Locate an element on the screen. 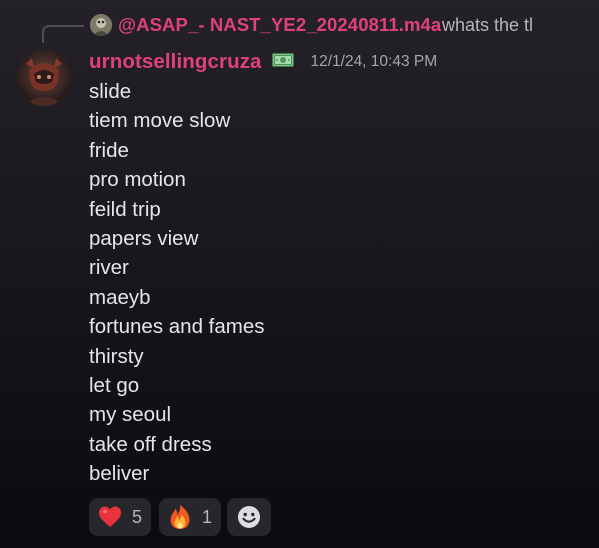 Image resolution: width=599 pixels, height=548 pixels. message-line: beliver is located at coordinates (119, 474).